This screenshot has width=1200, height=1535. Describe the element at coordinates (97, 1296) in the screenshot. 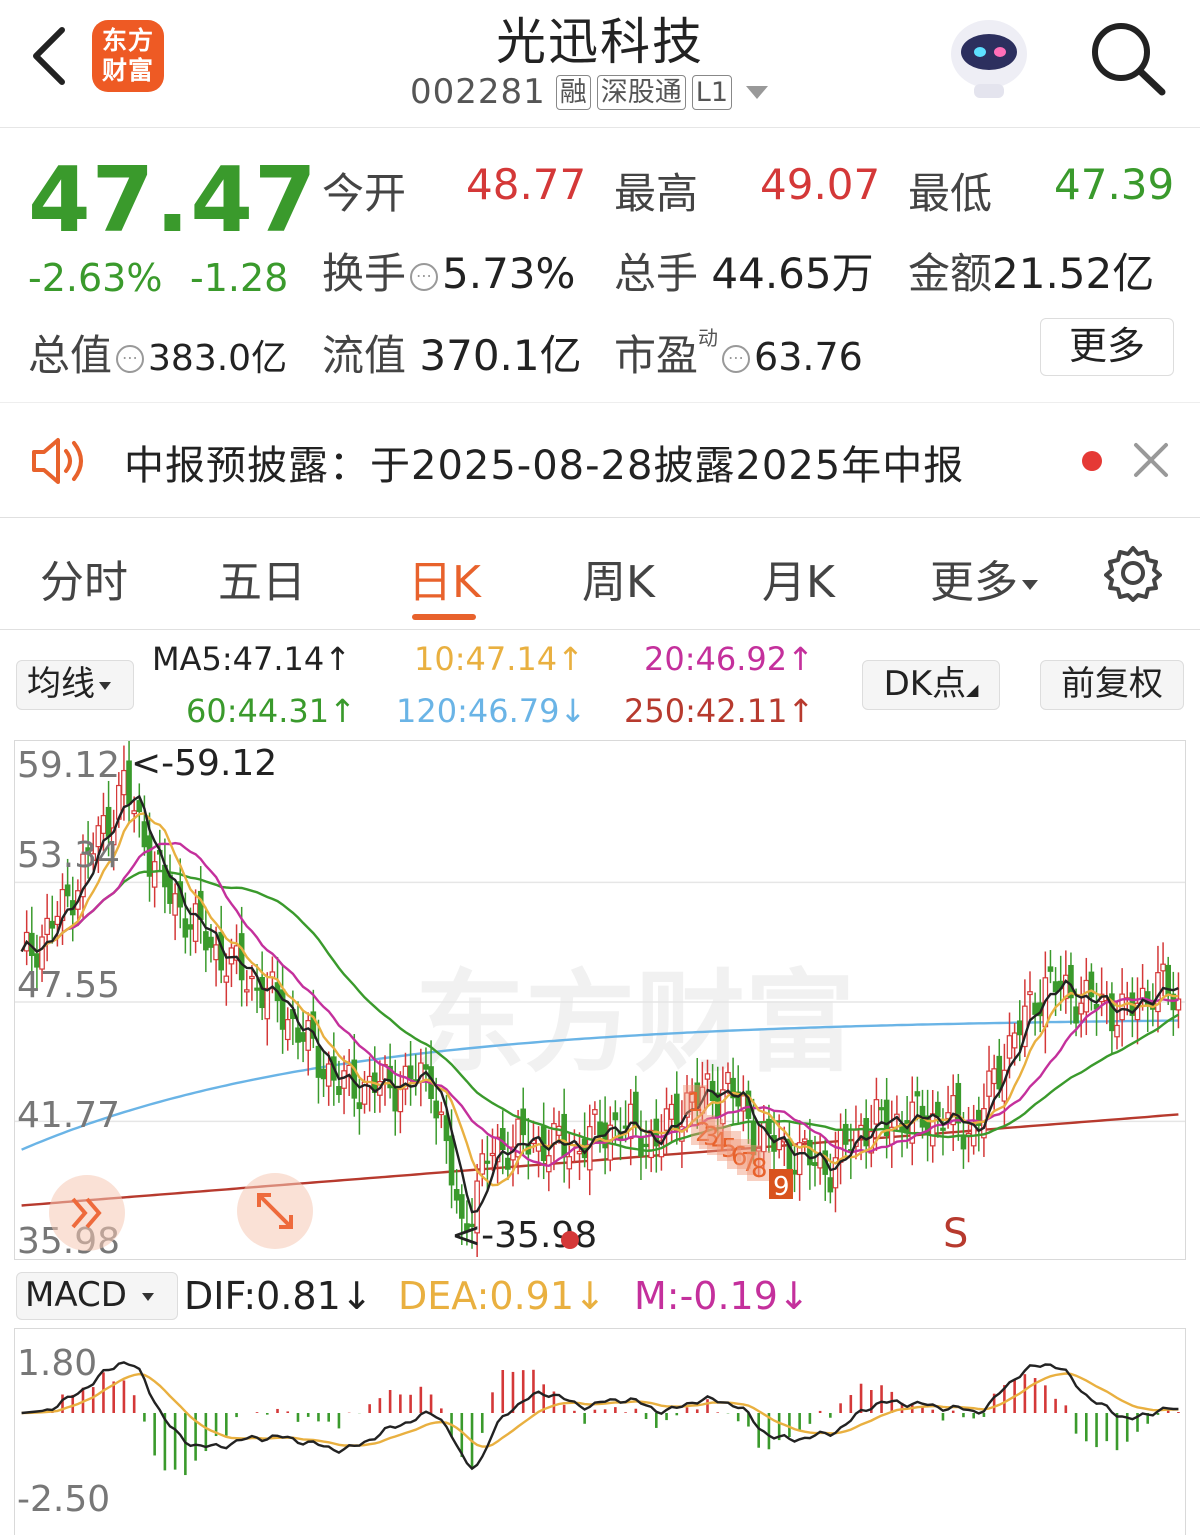

I see `macd-mode-dropdown: MACD` at that location.